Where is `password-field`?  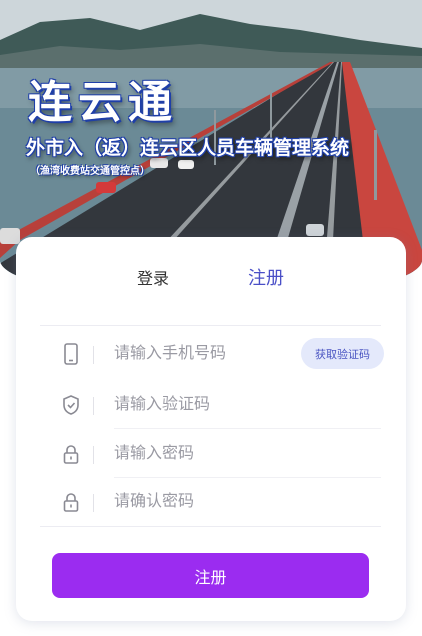 password-field is located at coordinates (210, 454).